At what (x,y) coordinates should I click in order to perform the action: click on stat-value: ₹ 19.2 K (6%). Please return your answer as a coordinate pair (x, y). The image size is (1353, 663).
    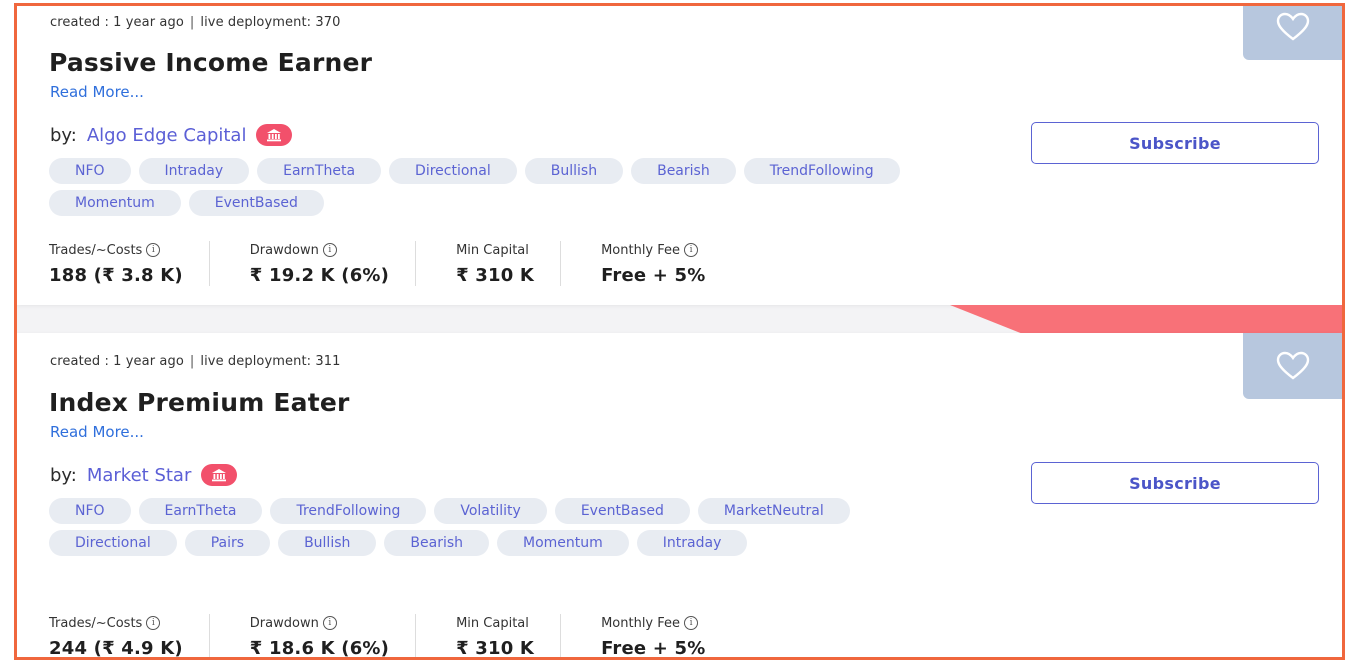
    Looking at the image, I should click on (319, 275).